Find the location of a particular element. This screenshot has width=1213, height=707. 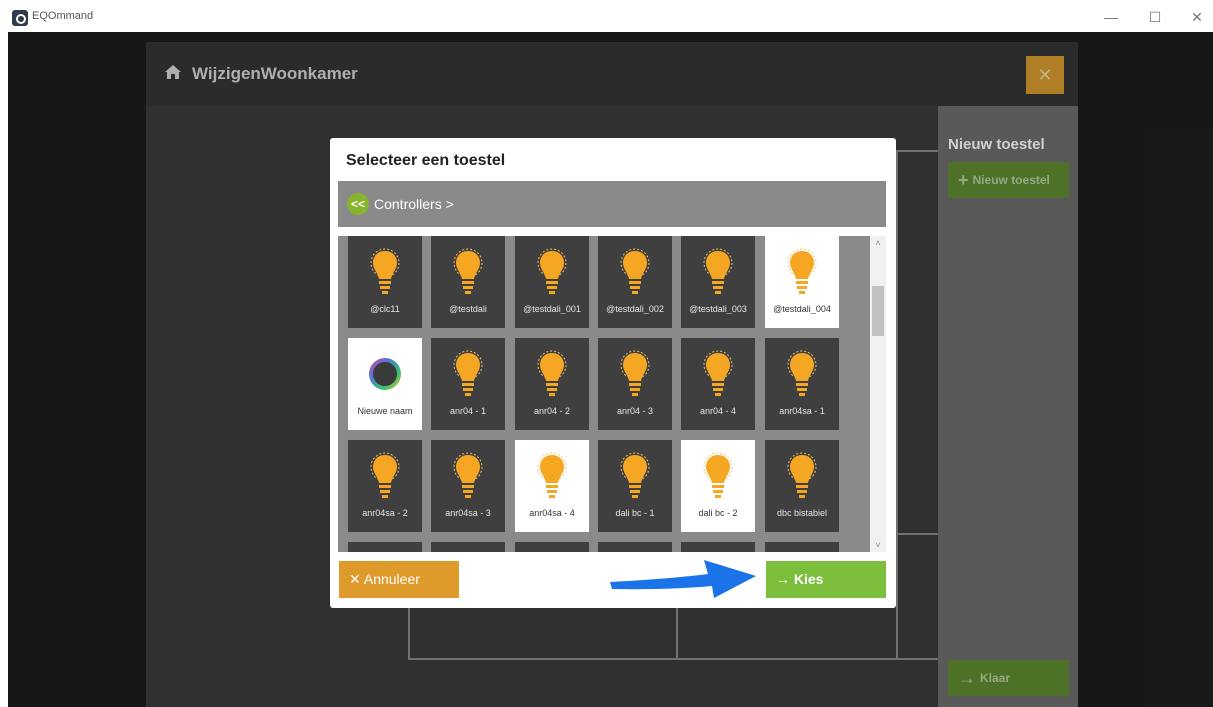

device-tile: @testdali_004 is located at coordinates (802, 282).